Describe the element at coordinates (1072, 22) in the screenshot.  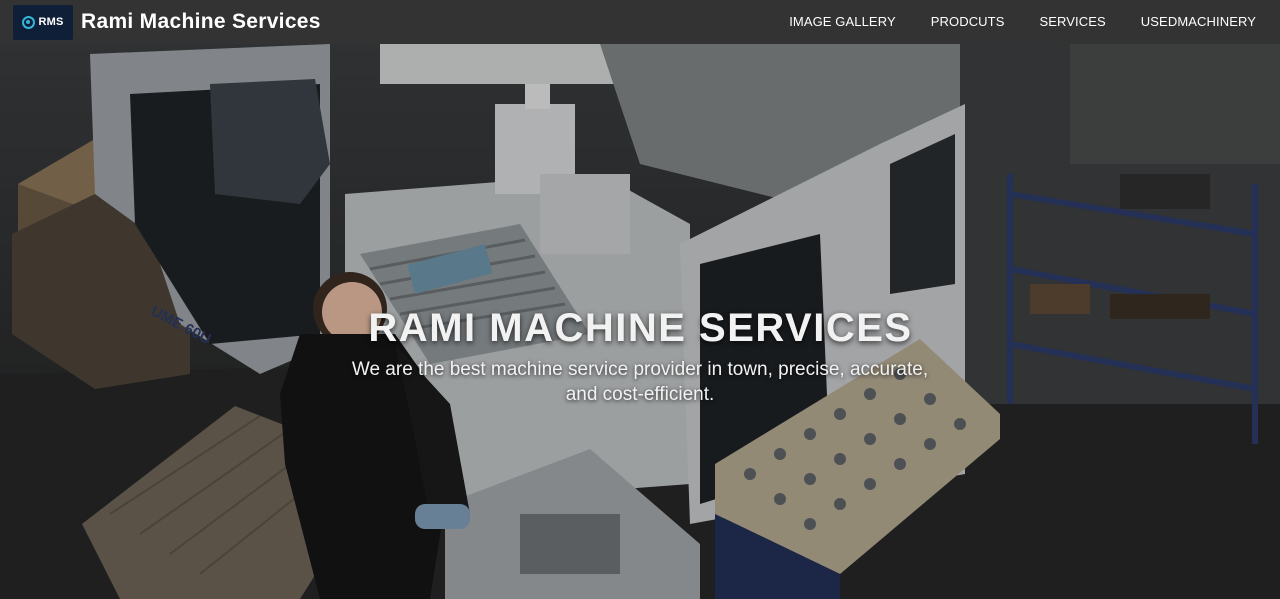
I see `nav-link-services: SERVICES` at that location.